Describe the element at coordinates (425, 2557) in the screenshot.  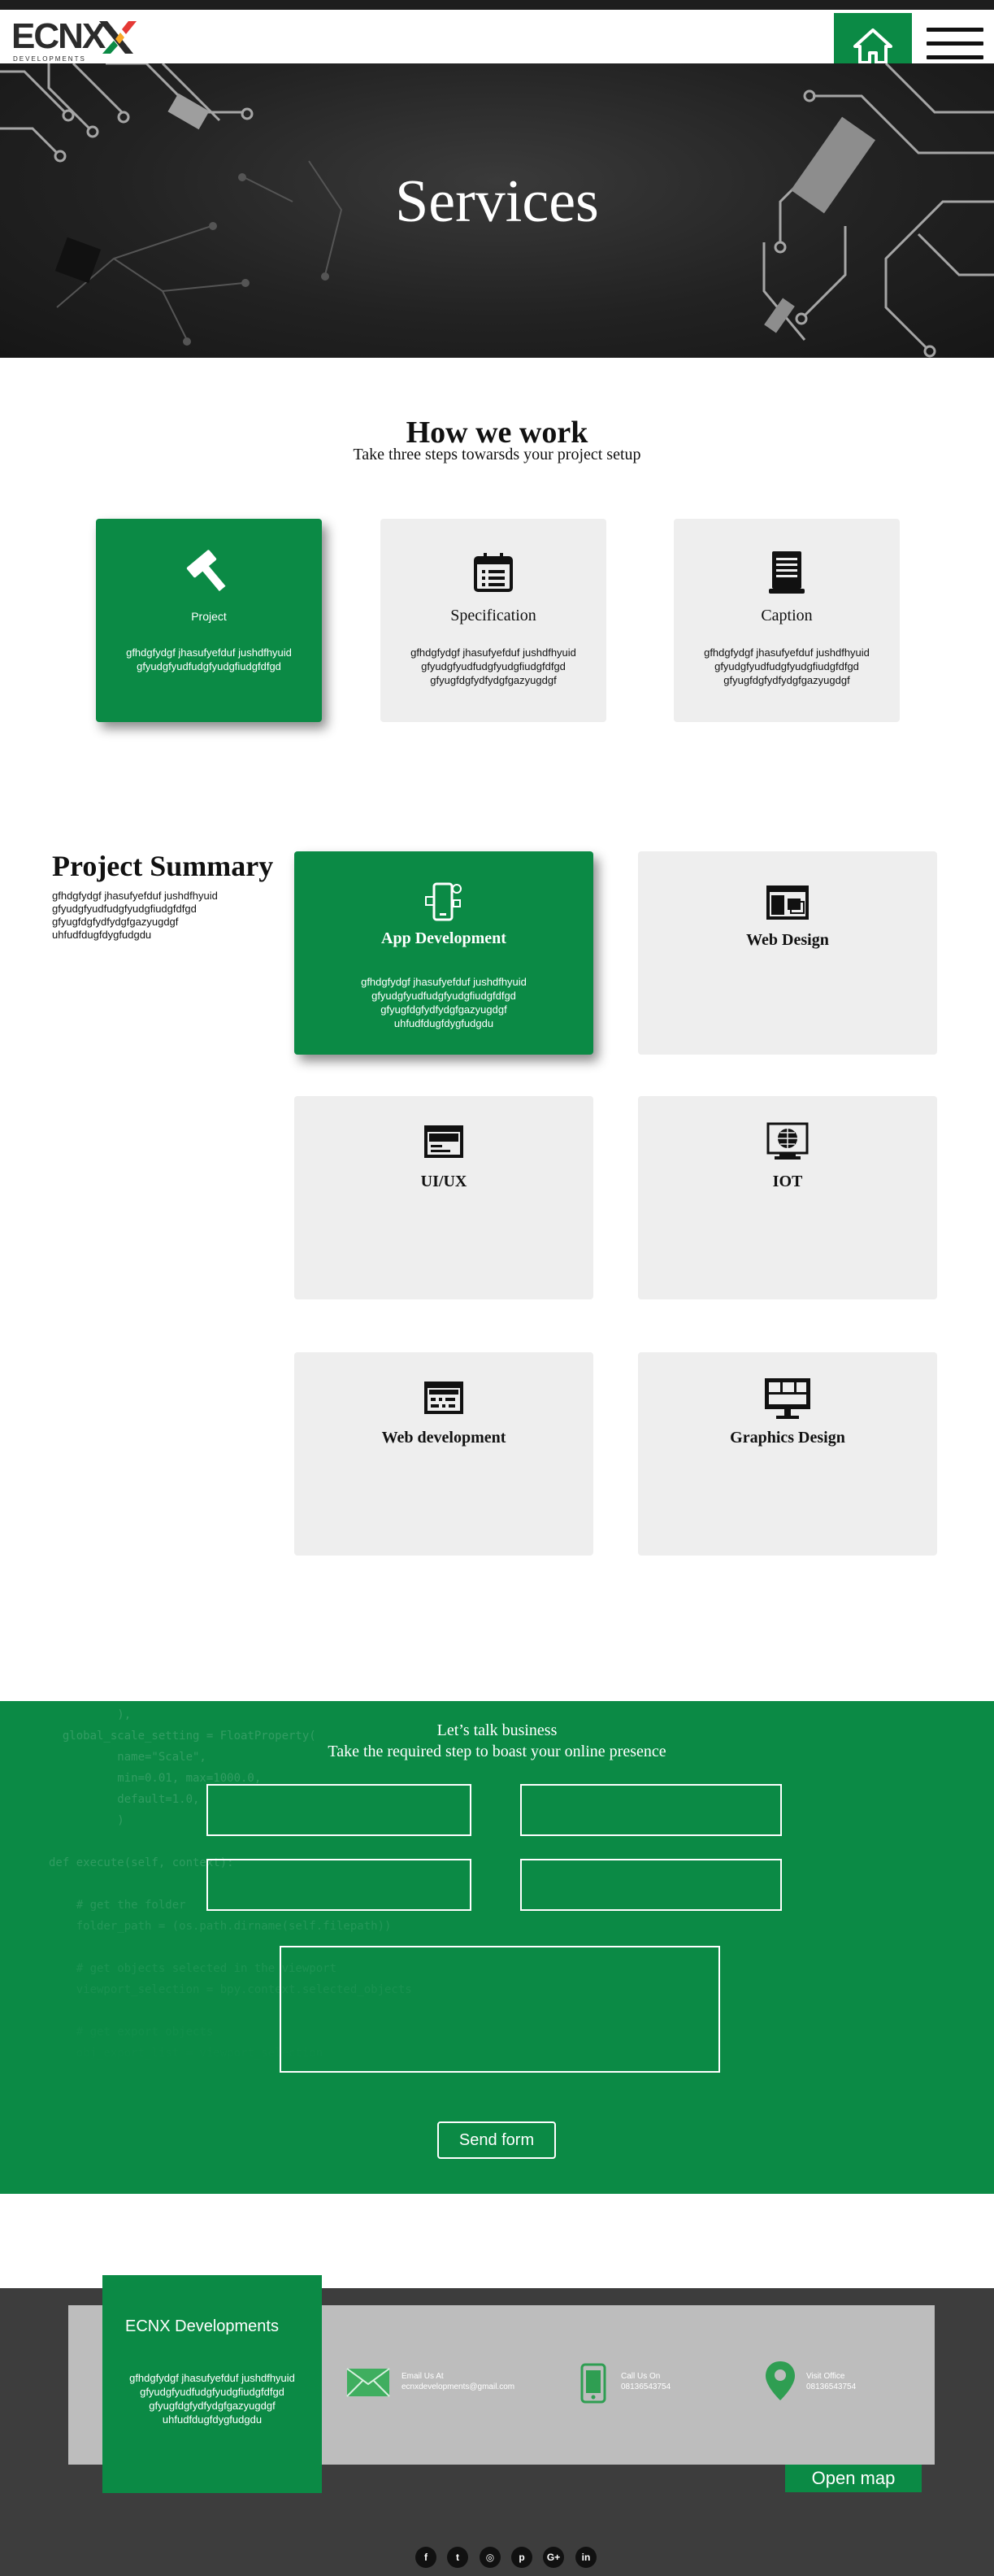
I see `facebook-icon: f` at that location.